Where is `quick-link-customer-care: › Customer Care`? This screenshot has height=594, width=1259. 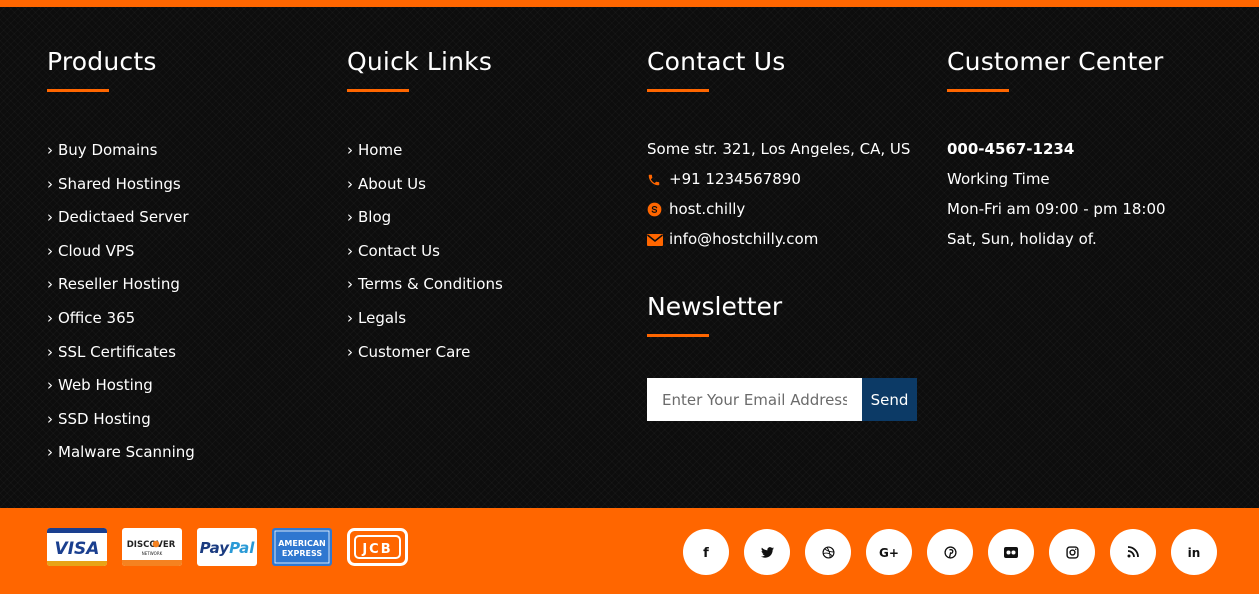 quick-link-customer-care: › Customer Care is located at coordinates (425, 359).